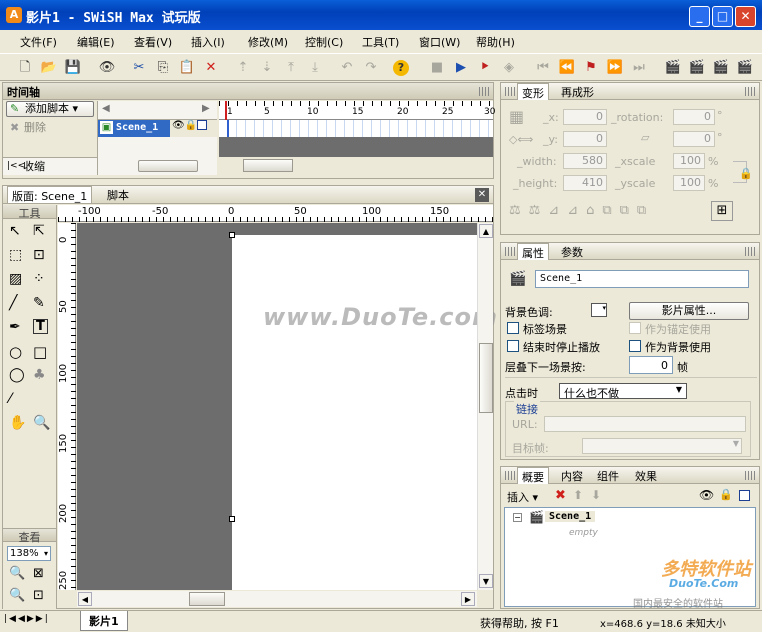 Image resolution: width=762 pixels, height=632 pixels. I want to click on move-up-icon: ⇡, so click(243, 68).